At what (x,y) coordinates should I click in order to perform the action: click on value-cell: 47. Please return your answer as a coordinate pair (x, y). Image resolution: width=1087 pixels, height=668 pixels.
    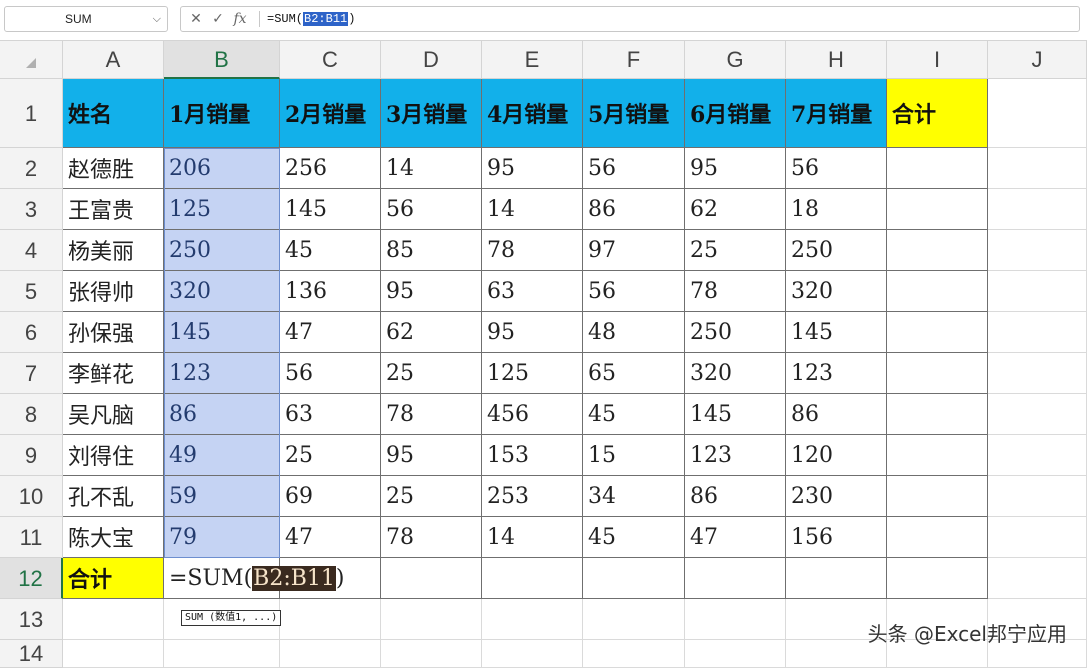
    Looking at the image, I should click on (330, 537).